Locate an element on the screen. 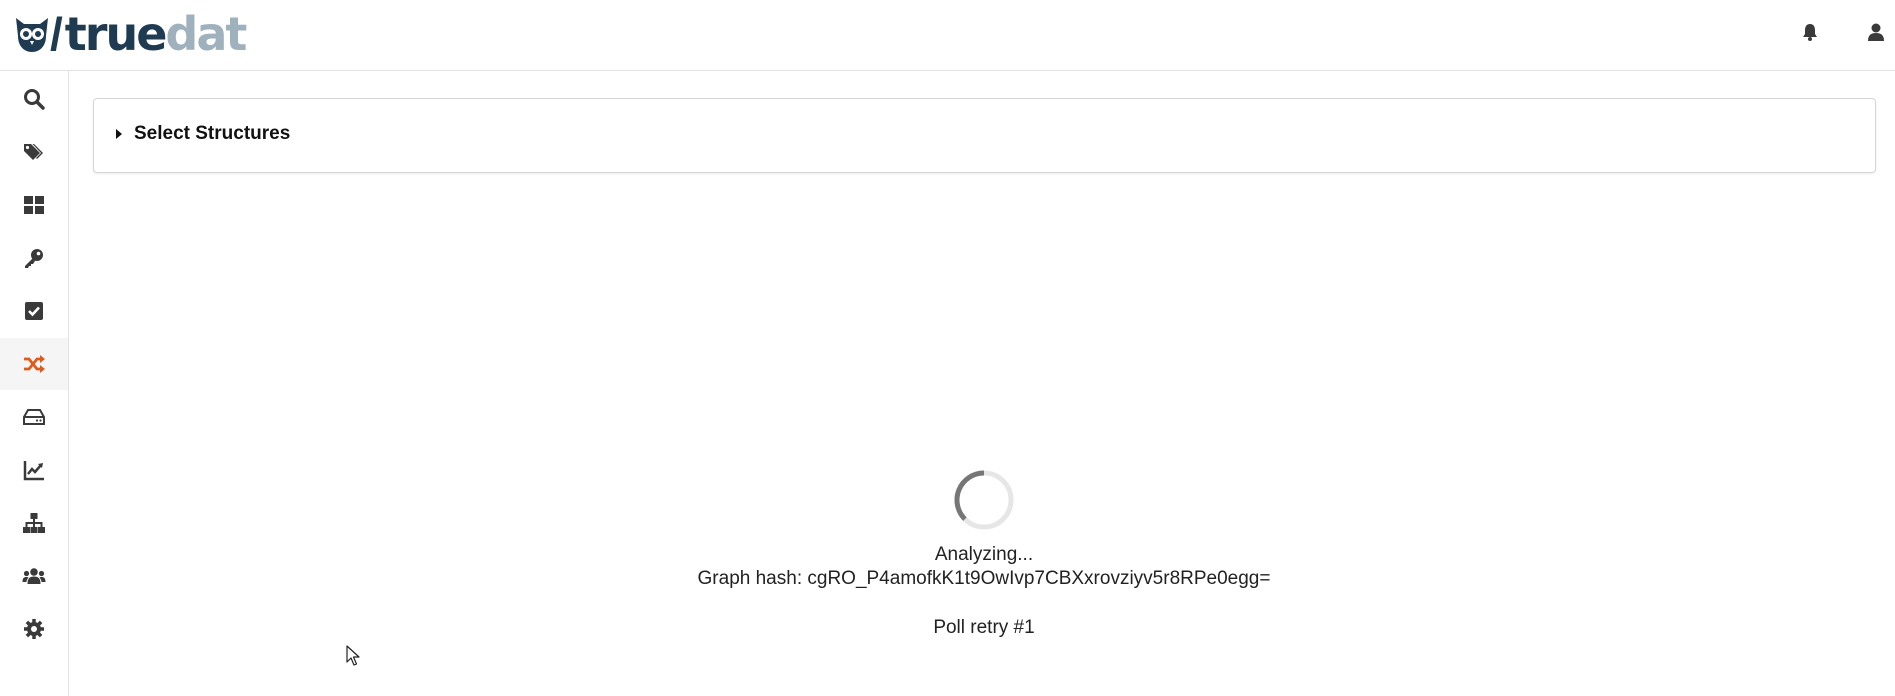 The height and width of the screenshot is (696, 1895). logo-text: truedat is located at coordinates (156, 34).